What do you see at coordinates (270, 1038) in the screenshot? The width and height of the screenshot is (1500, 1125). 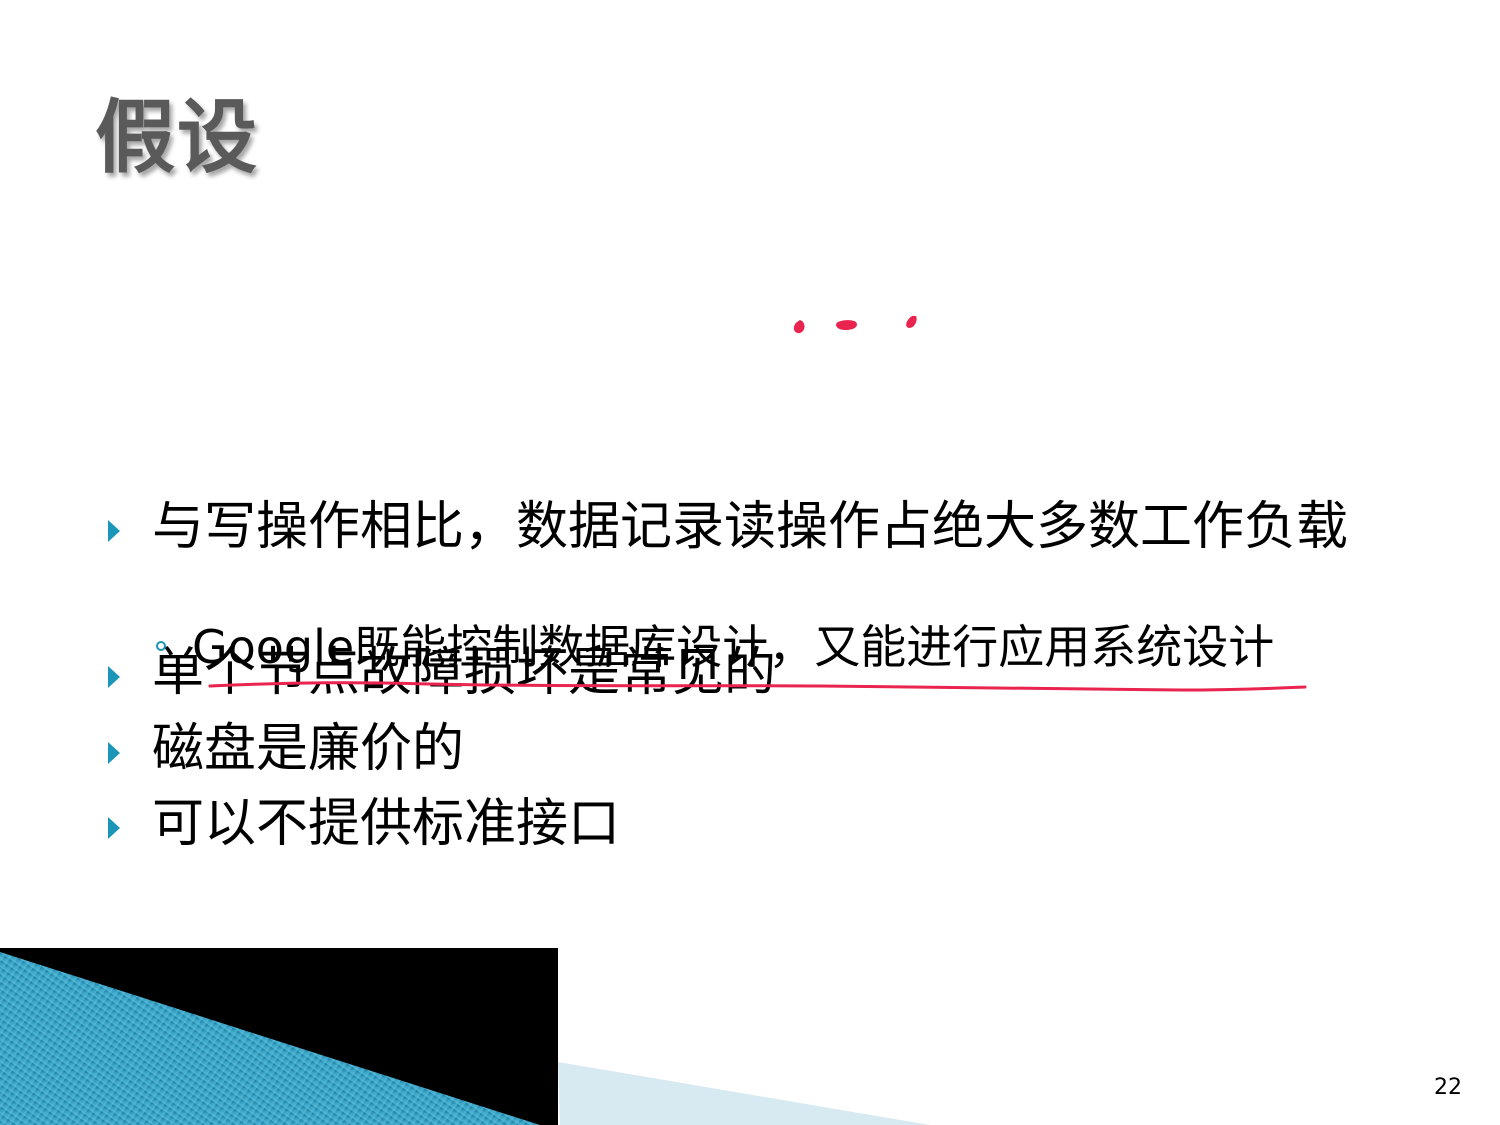 I see `corner-blue-wedge` at bounding box center [270, 1038].